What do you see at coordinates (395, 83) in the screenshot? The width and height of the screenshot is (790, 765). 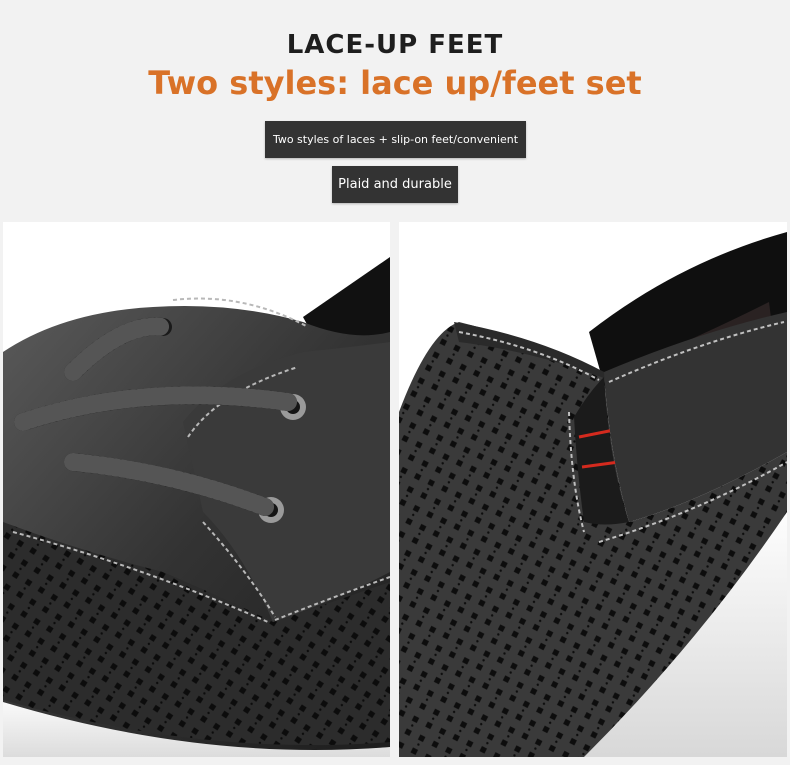 I see `page-subtitle: Two styles: lace up/feet set` at bounding box center [395, 83].